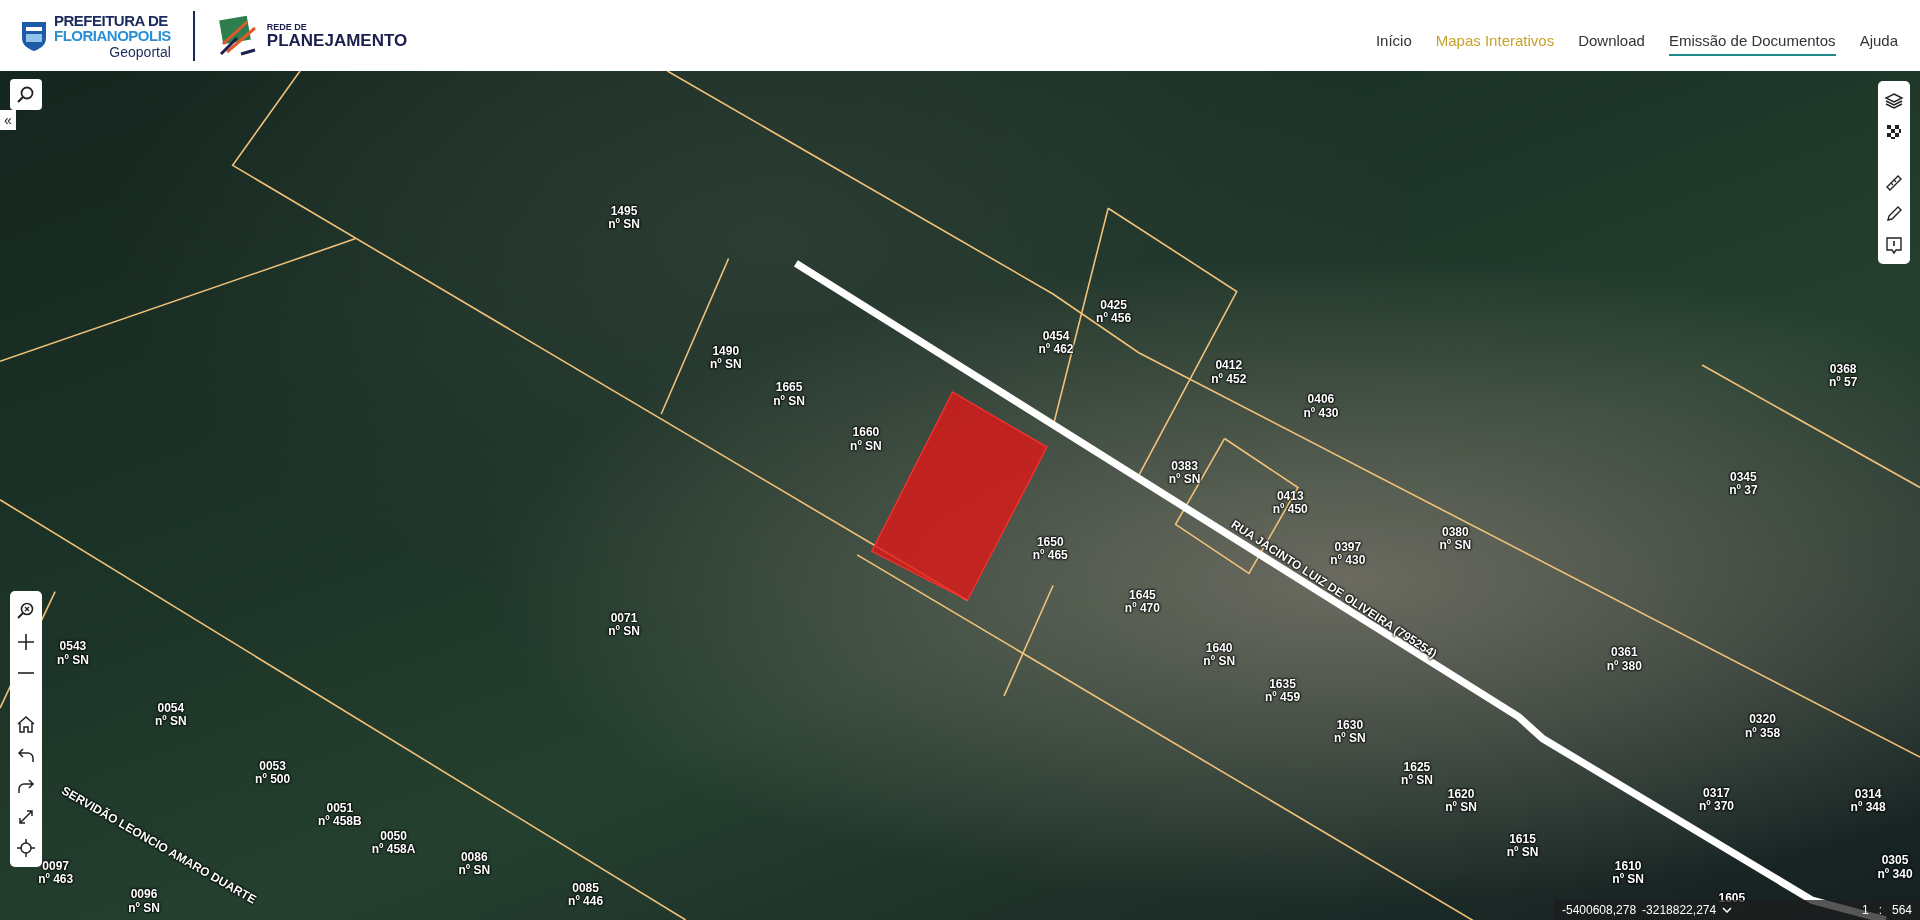  Describe the element at coordinates (789, 388) in the screenshot. I see `parcel-code: 1665` at that location.